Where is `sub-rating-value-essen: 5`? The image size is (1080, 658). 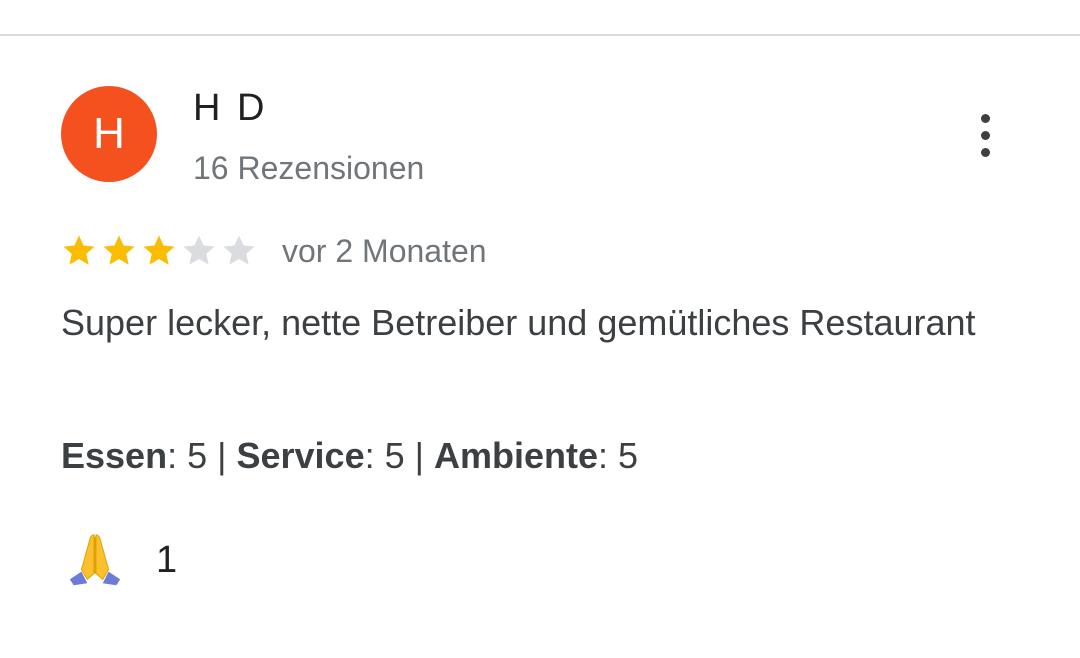
sub-rating-value-essen: 5 is located at coordinates (197, 455).